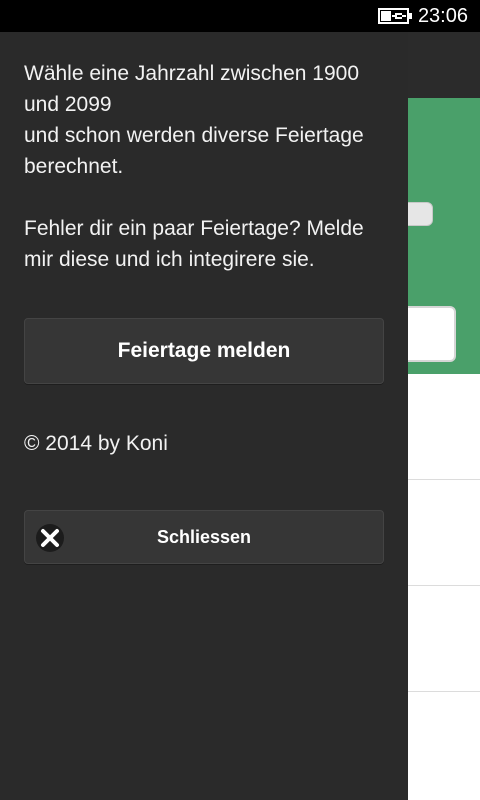 This screenshot has height=800, width=480. Describe the element at coordinates (96, 443) in the screenshot. I see `copyright-text: © 2014 by Koni` at that location.